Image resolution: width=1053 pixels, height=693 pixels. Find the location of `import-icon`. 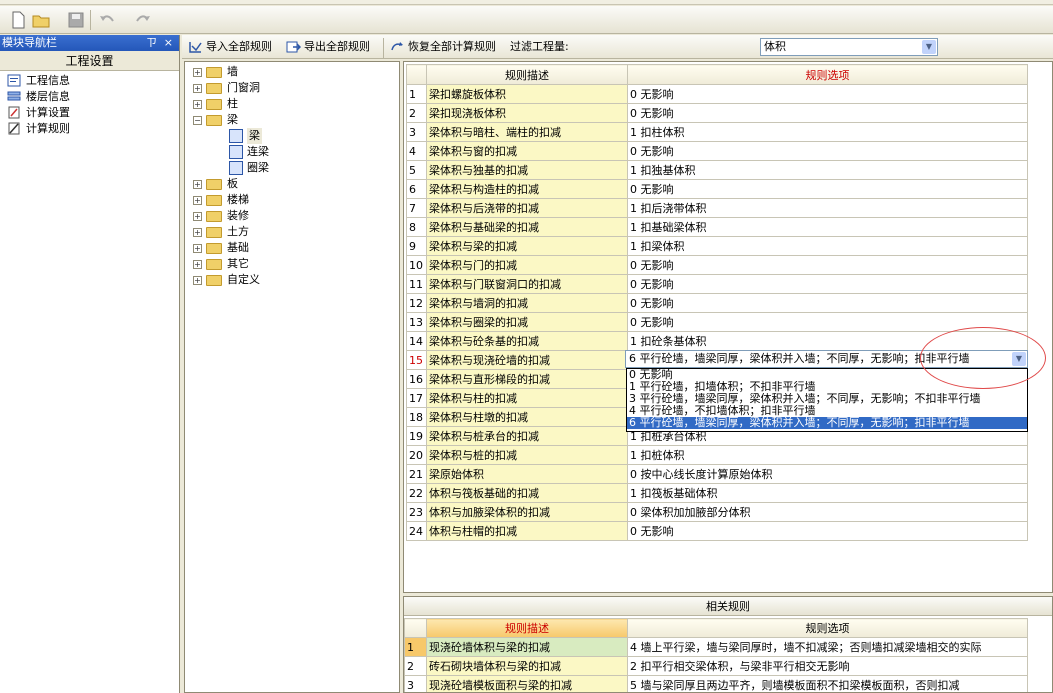

import-icon is located at coordinates (195, 47).